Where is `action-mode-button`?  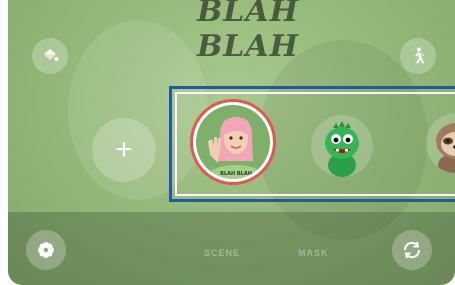 action-mode-button is located at coordinates (418, 56).